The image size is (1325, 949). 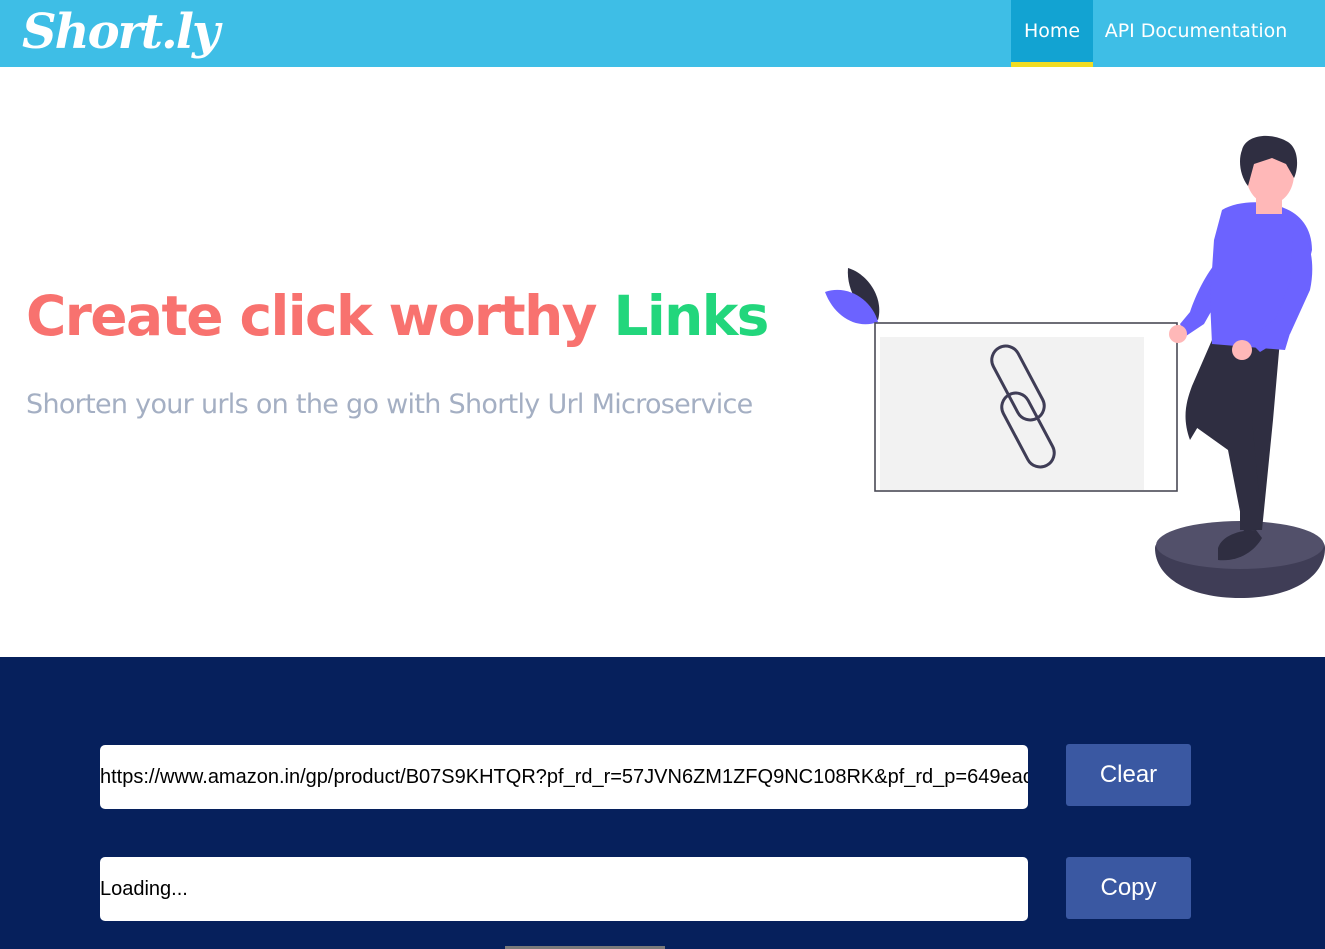 What do you see at coordinates (121, 32) in the screenshot?
I see `logo: Short.ly` at bounding box center [121, 32].